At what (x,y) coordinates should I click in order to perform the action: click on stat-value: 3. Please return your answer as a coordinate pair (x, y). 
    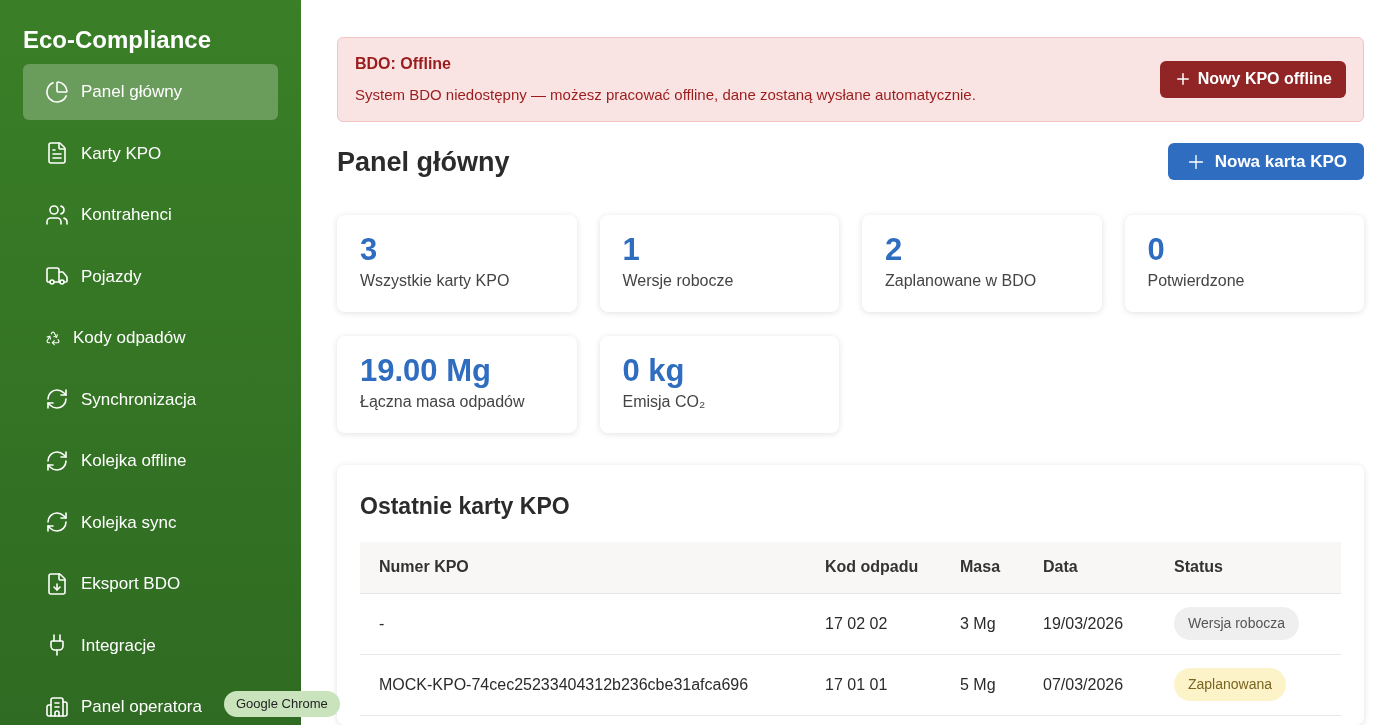
    Looking at the image, I should click on (369, 250).